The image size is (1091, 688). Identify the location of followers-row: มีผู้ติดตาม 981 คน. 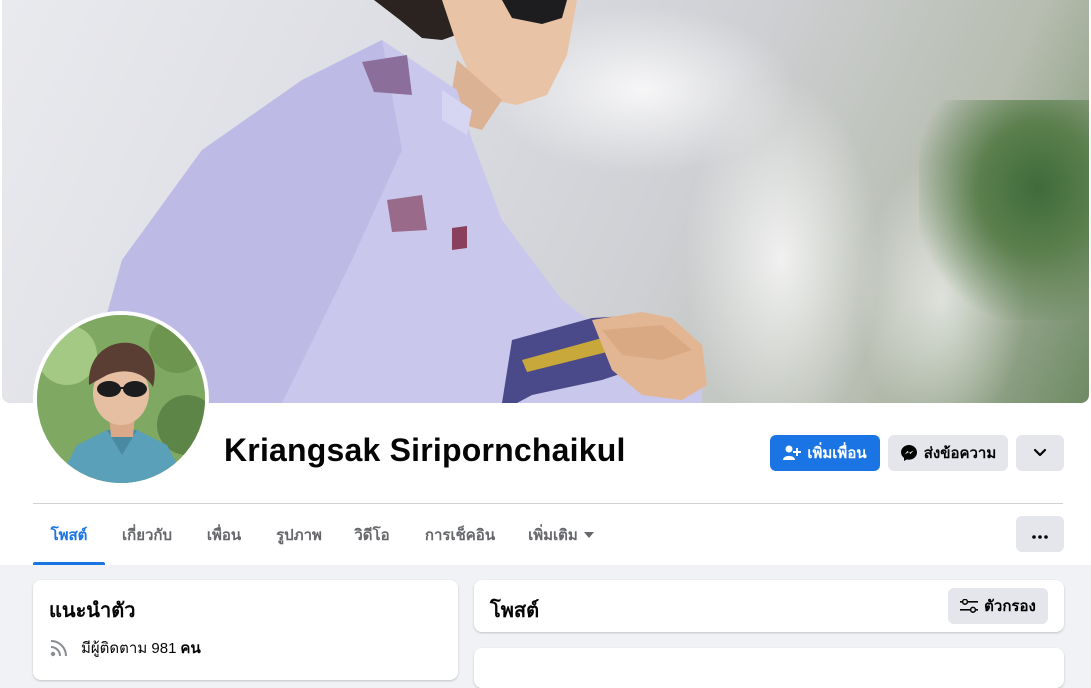
(125, 648).